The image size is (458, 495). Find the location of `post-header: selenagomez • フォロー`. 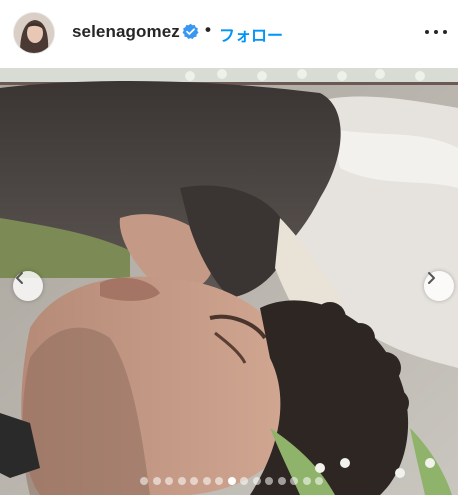

post-header: selenagomez • フォロー is located at coordinates (229, 34).